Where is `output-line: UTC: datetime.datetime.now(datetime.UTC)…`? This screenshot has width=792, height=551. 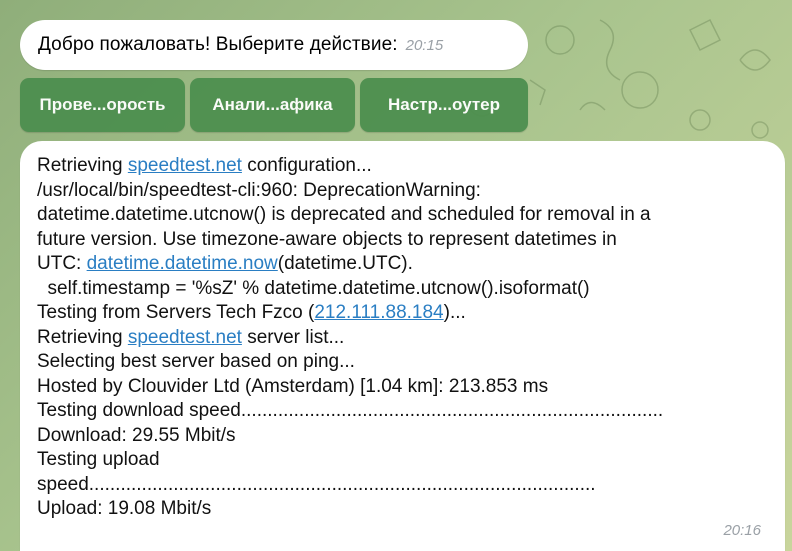
output-line: UTC: datetime.datetime.now(datetime.UTC)… is located at coordinates (407, 264).